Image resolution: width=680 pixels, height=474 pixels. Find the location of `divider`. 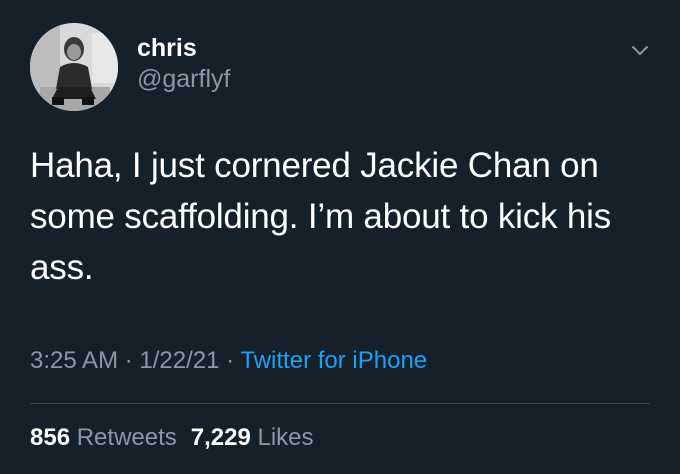

divider is located at coordinates (340, 403).